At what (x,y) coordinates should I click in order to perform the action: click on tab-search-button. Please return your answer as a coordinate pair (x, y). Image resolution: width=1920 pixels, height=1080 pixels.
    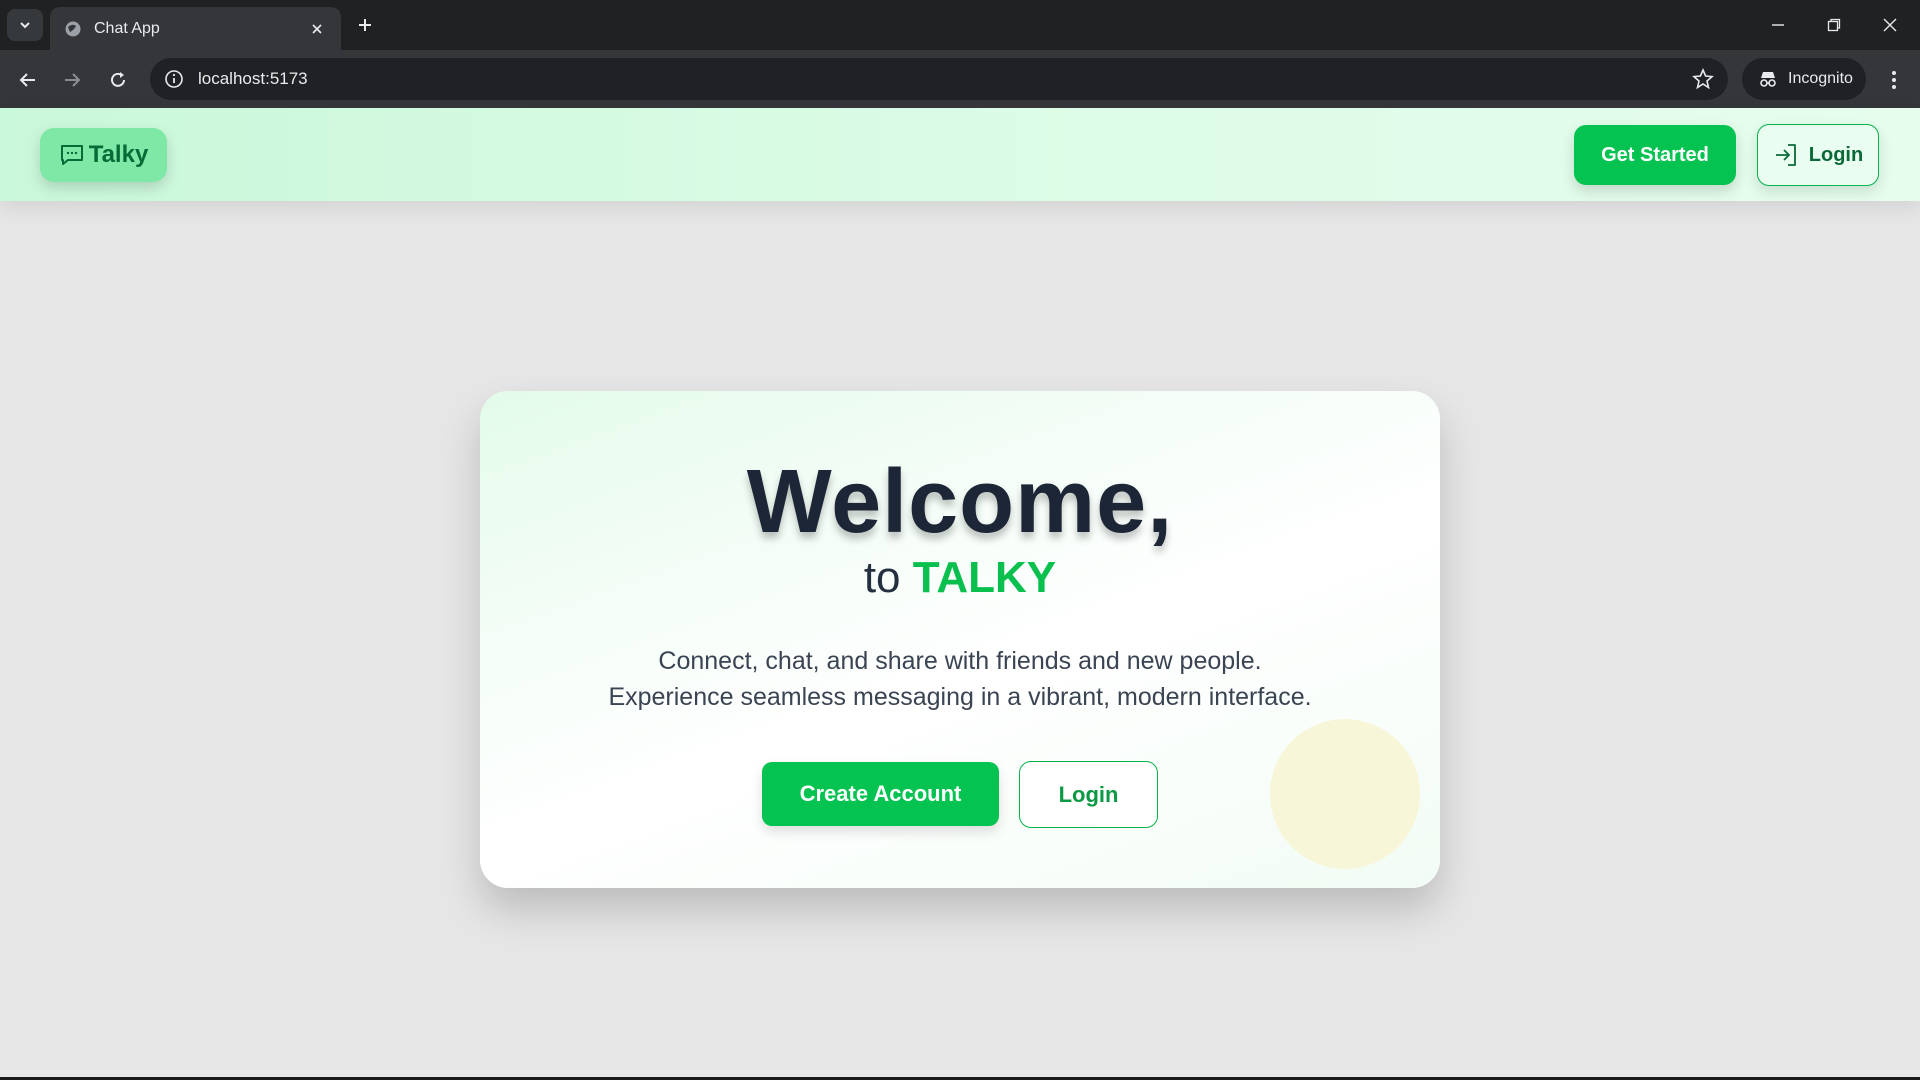
    Looking at the image, I should click on (25, 25).